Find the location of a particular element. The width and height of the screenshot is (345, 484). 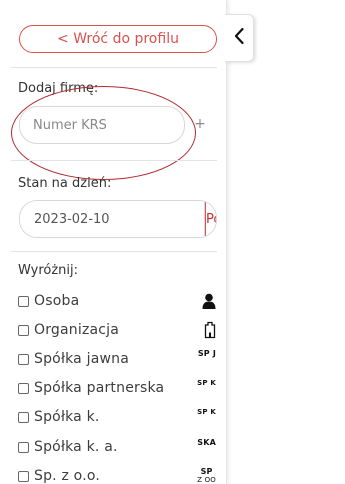

state-date-label: Stan na dzień: is located at coordinates (65, 183).